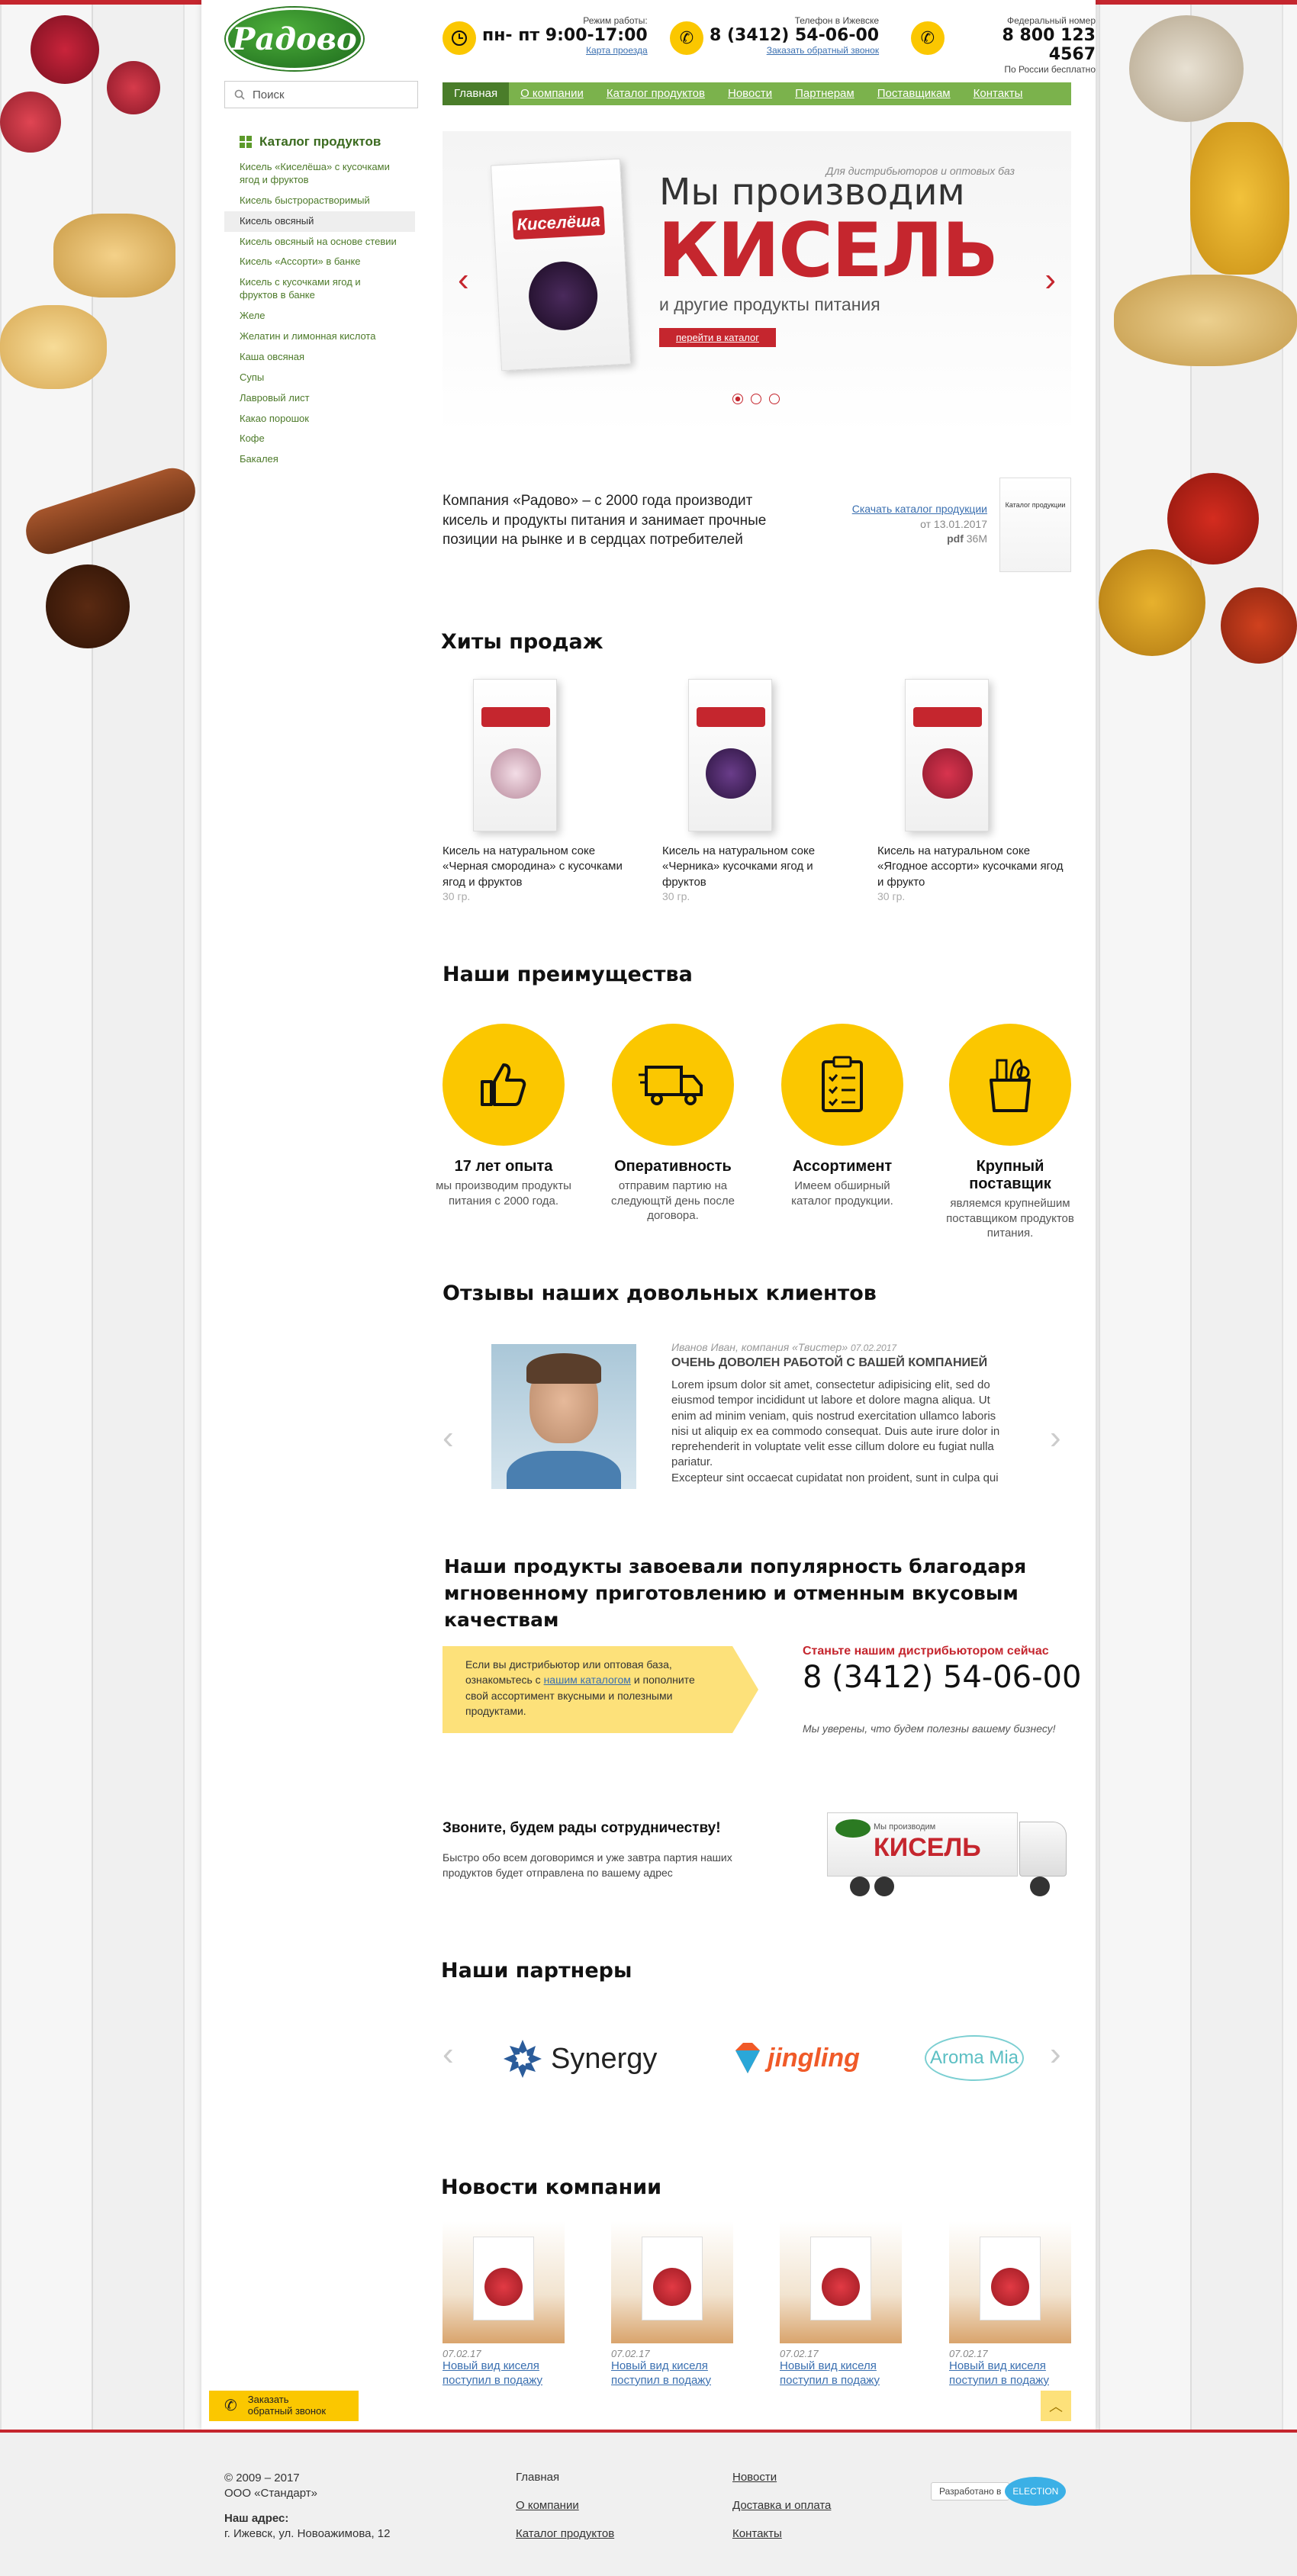  I want to click on catalog-item: Желе, so click(319, 316).